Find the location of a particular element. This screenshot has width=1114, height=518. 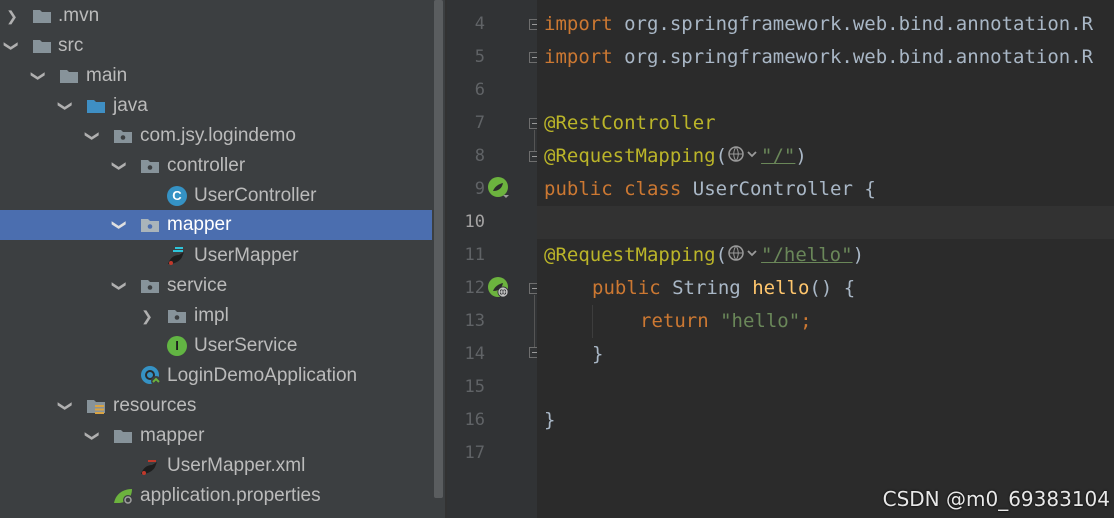

line-number: 13 is located at coordinates (474, 321).